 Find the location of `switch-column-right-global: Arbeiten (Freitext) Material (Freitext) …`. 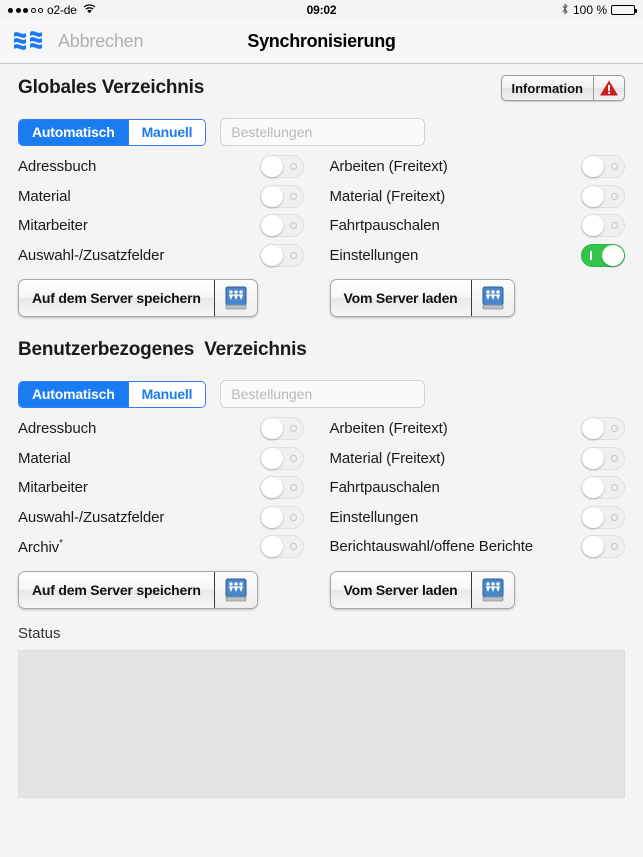

switch-column-right-global: Arbeiten (Freitext) Material (Freitext) … is located at coordinates (473, 211).